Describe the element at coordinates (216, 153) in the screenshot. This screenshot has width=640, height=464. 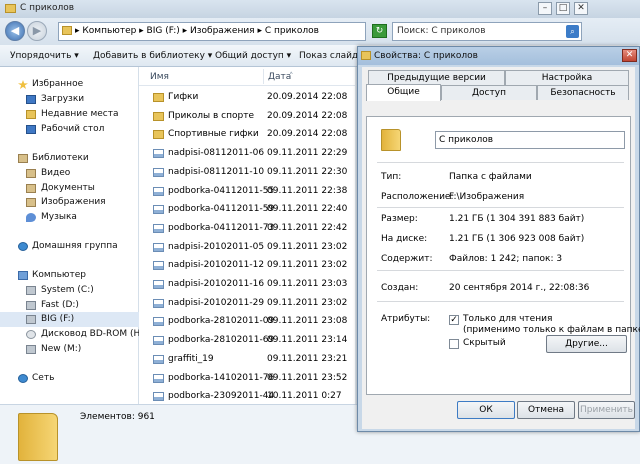
I see `file-name: nadpisi-08112011-06` at that location.